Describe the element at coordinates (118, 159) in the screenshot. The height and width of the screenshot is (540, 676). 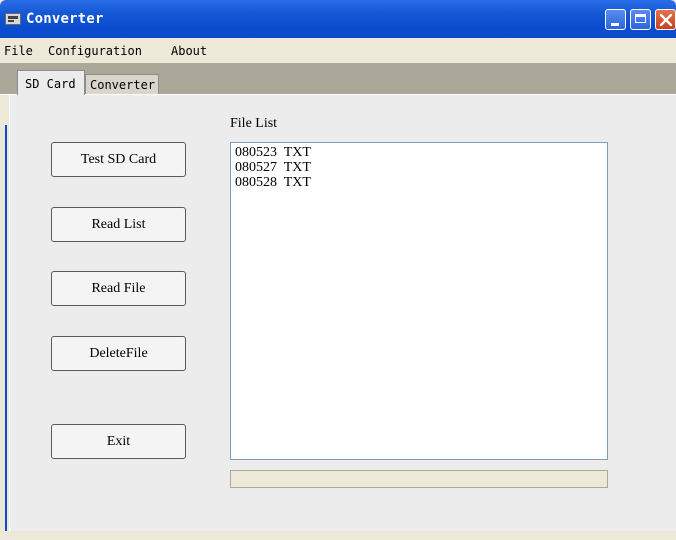
I see `test-sd-card-button: Test SD Card` at that location.